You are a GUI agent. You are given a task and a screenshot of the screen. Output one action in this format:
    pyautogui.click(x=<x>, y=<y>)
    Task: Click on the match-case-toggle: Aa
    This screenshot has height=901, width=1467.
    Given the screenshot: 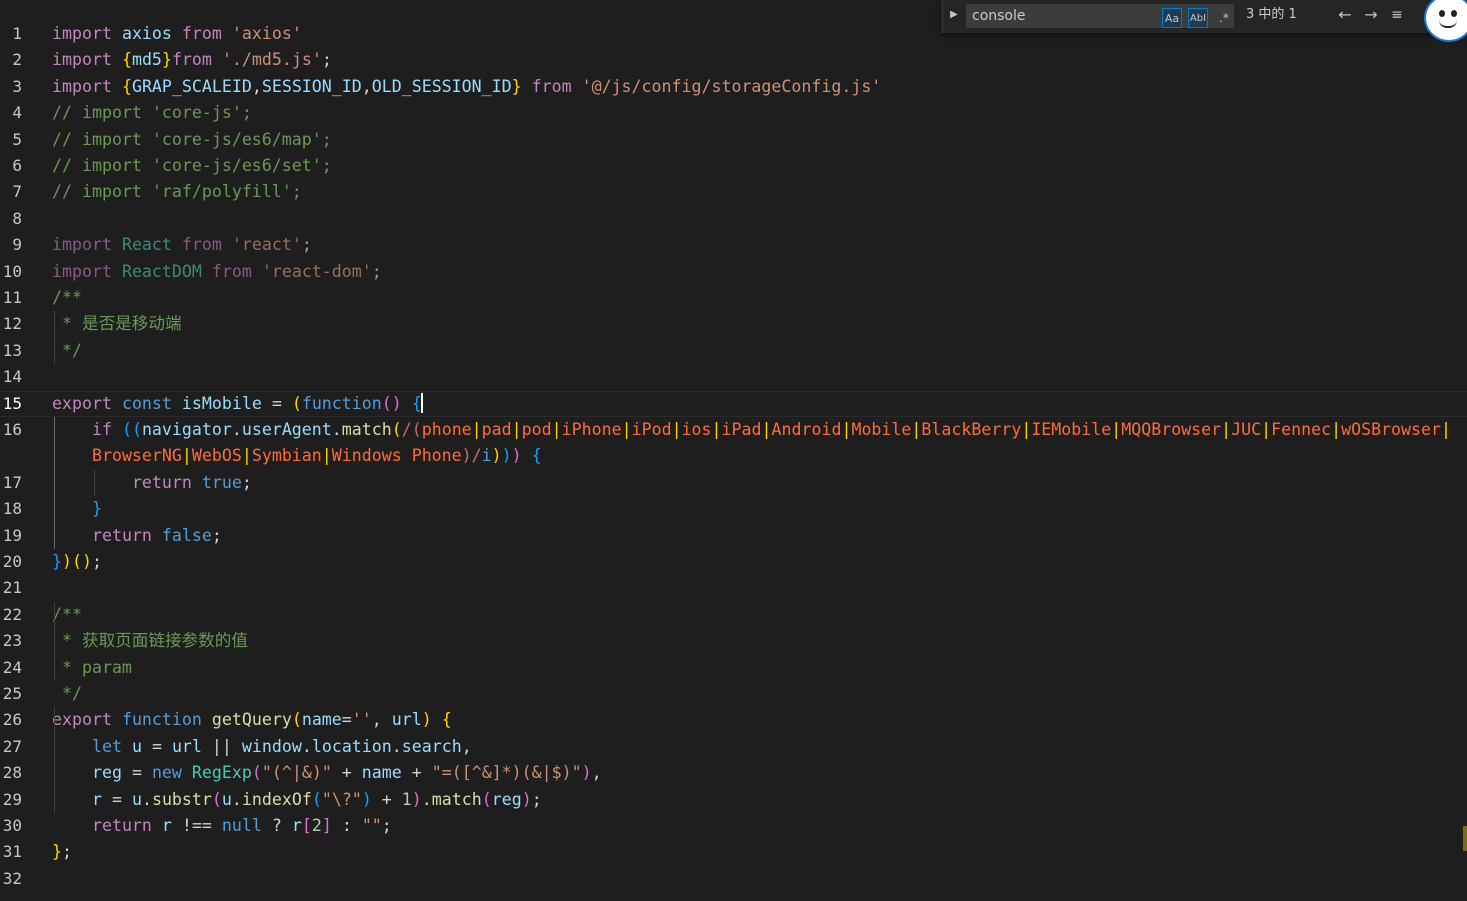 What is the action you would take?
    pyautogui.click(x=1172, y=18)
    